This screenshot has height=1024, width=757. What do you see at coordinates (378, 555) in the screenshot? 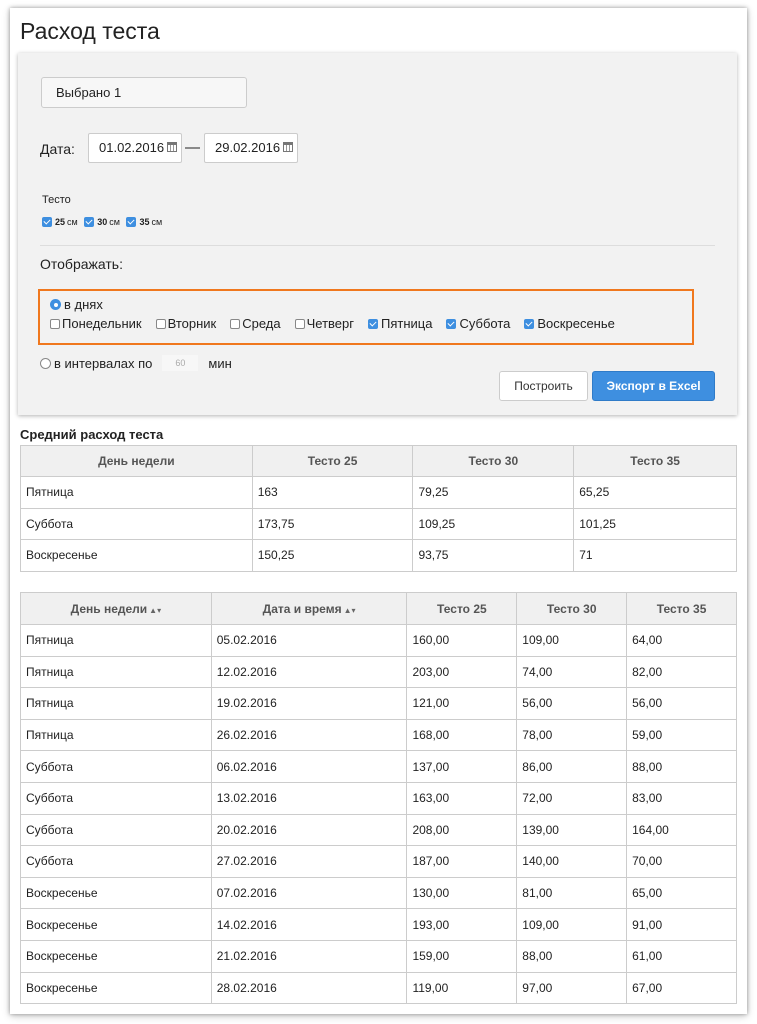
I see `table-row: Воскресенье 150,25 93,75 71` at bounding box center [378, 555].